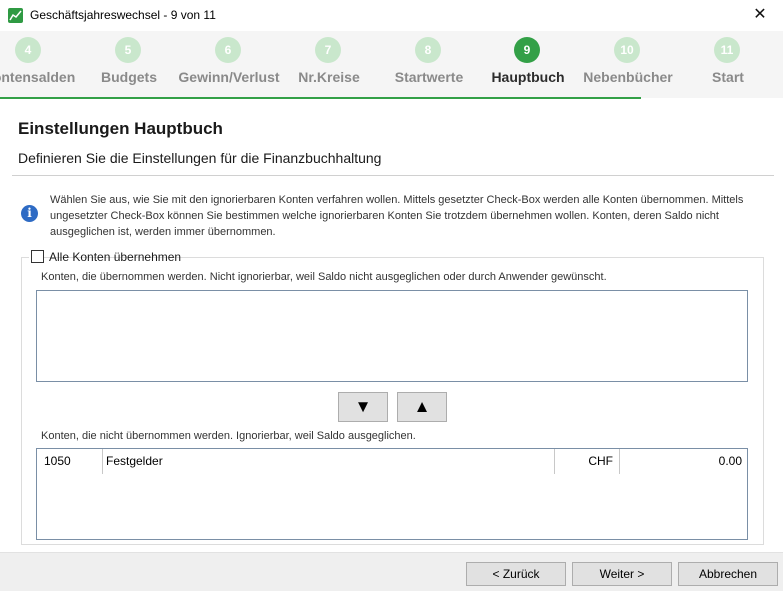 This screenshot has width=783, height=591. I want to click on ignored-accounts-list: 1050 Festgelder CHF 0.00, so click(392, 494).